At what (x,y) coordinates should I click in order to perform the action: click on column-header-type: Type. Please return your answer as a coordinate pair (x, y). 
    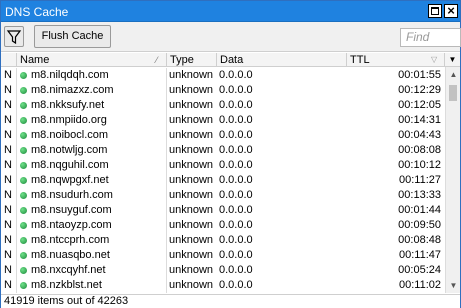
    Looking at the image, I should click on (192, 60).